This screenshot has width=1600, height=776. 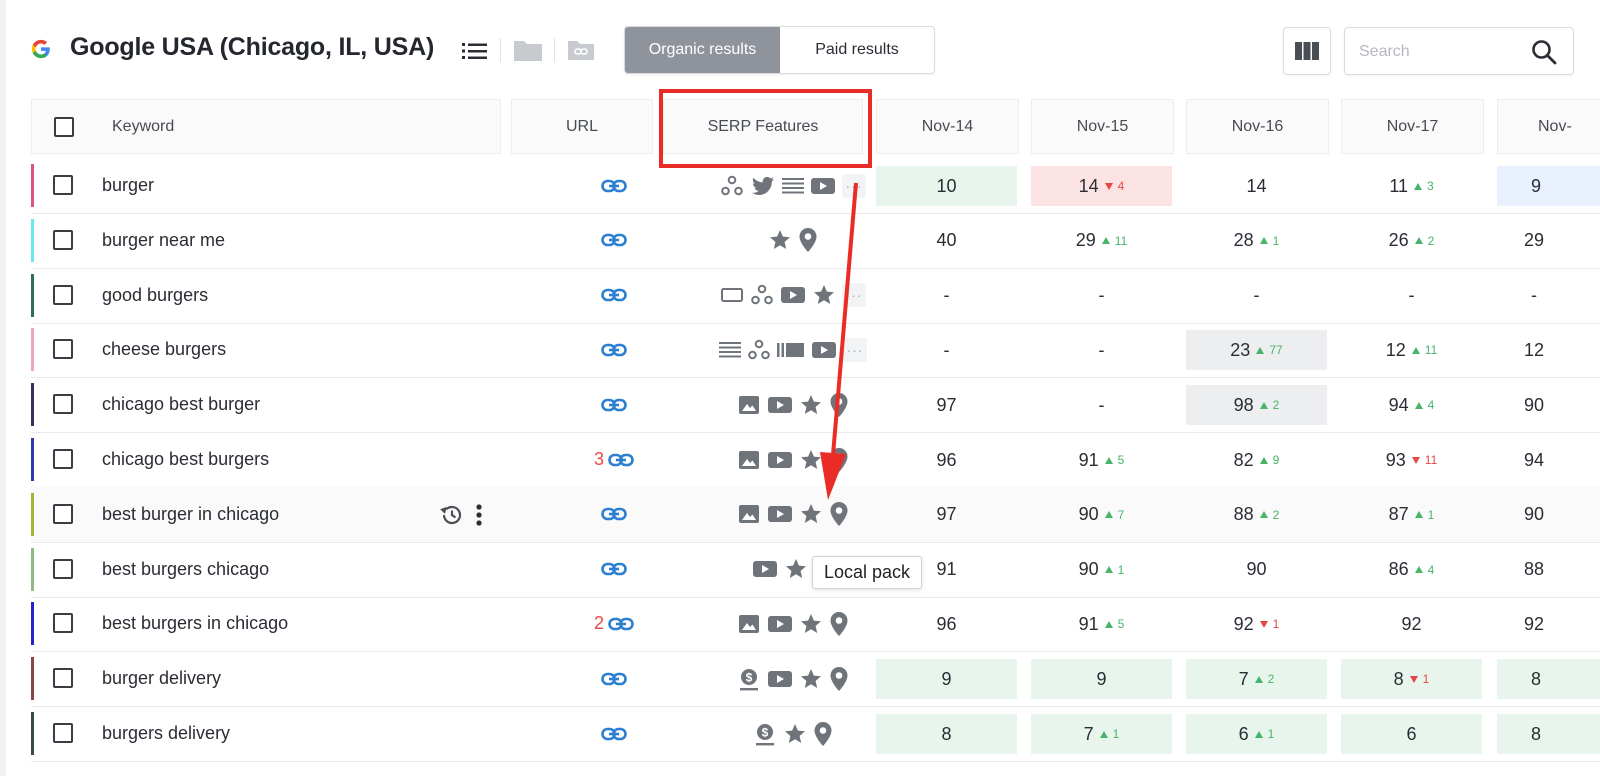 What do you see at coordinates (1101, 241) in the screenshot?
I see `rank-cell: 29 11` at bounding box center [1101, 241].